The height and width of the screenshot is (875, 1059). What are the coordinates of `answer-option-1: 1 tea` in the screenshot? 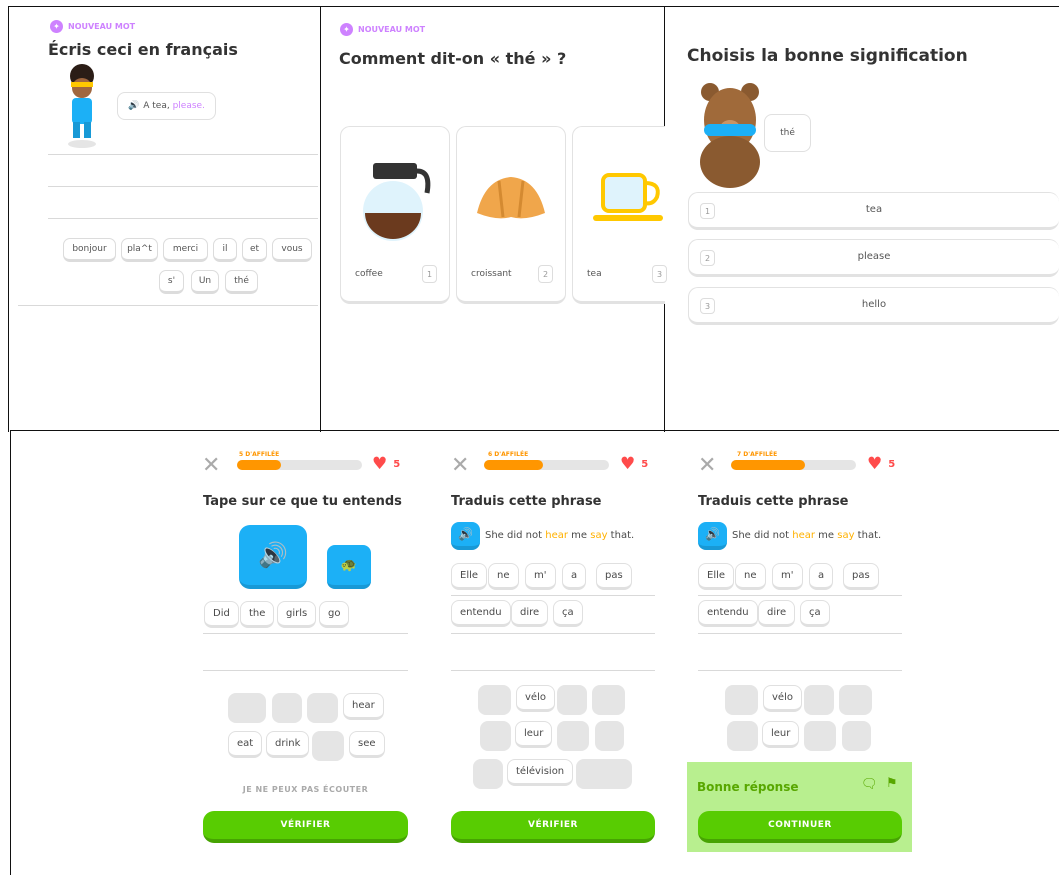 It's located at (873, 211).